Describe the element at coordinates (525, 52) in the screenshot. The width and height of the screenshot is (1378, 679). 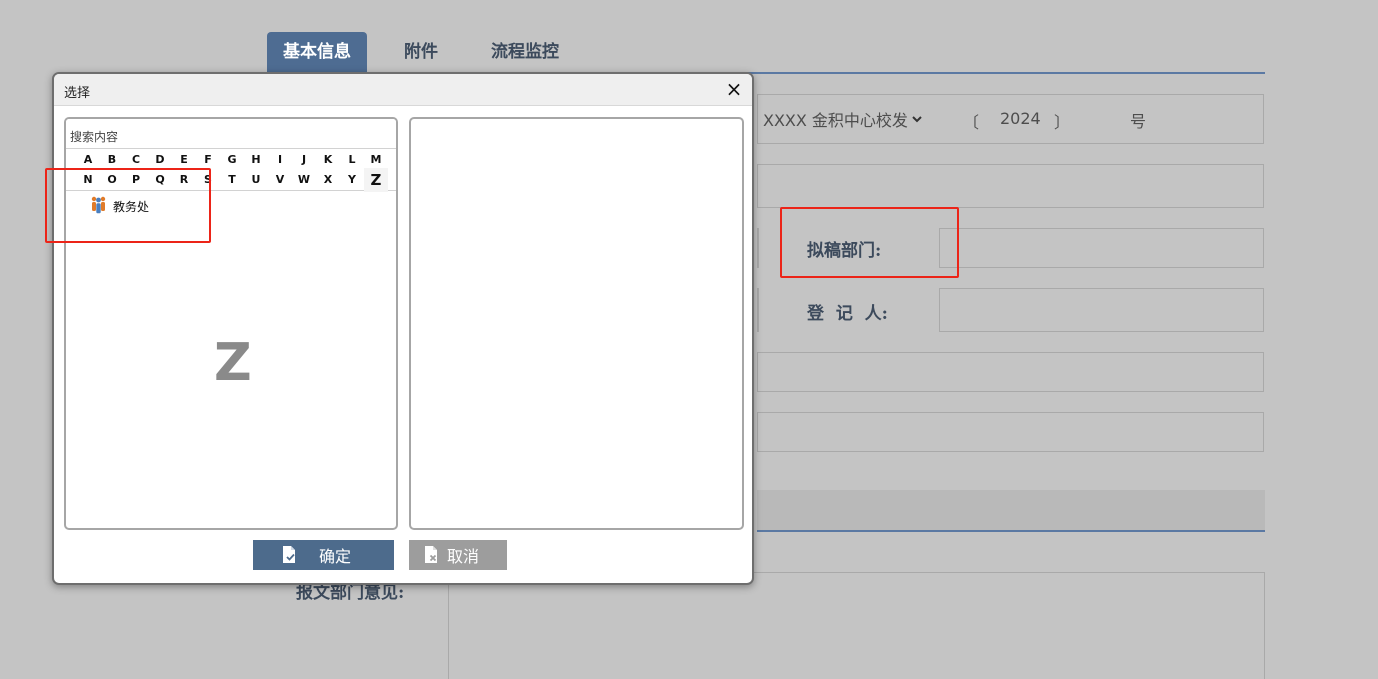
I see `tab-process-monitor: 流程监控` at that location.